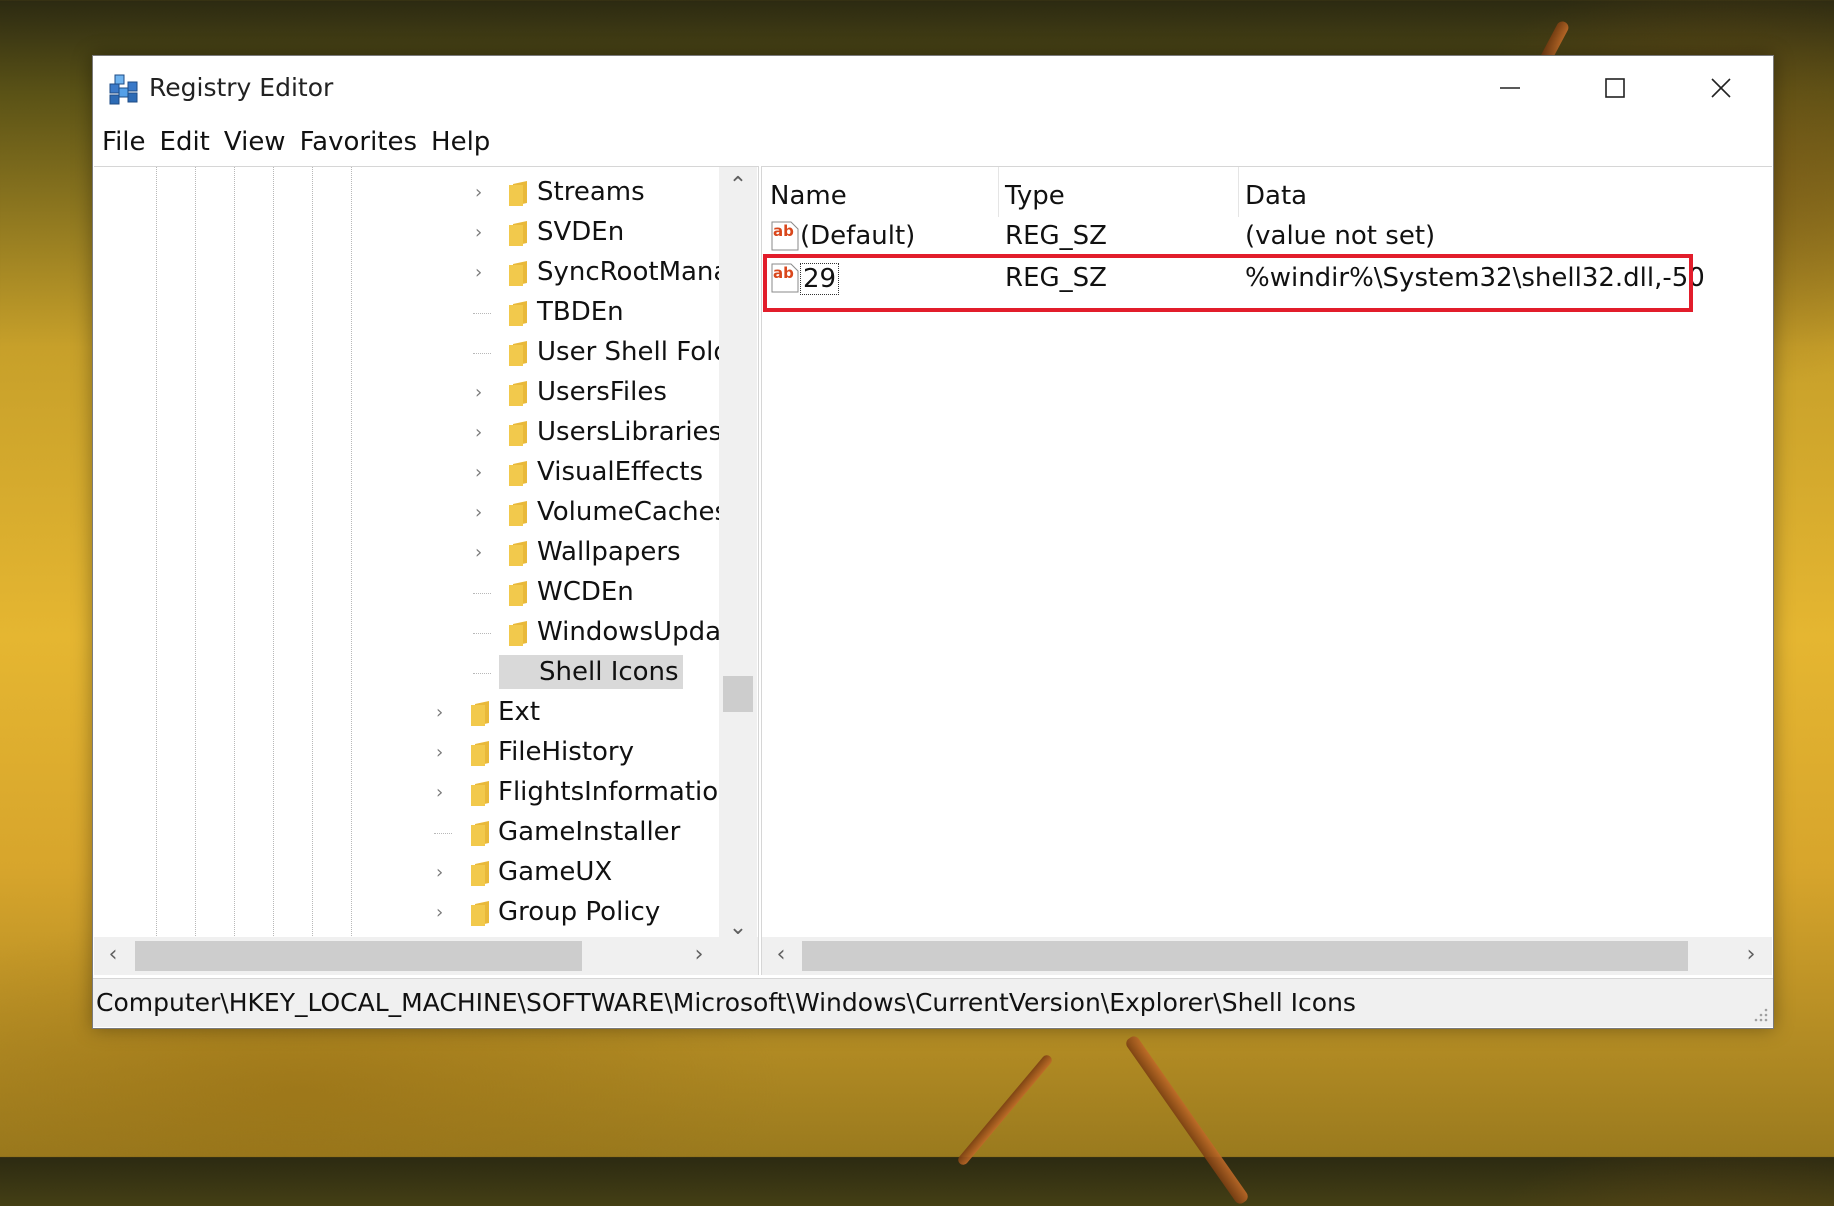 The image size is (1834, 1206). What do you see at coordinates (406, 393) in the screenshot?
I see `tree-item: › UsersFiles` at bounding box center [406, 393].